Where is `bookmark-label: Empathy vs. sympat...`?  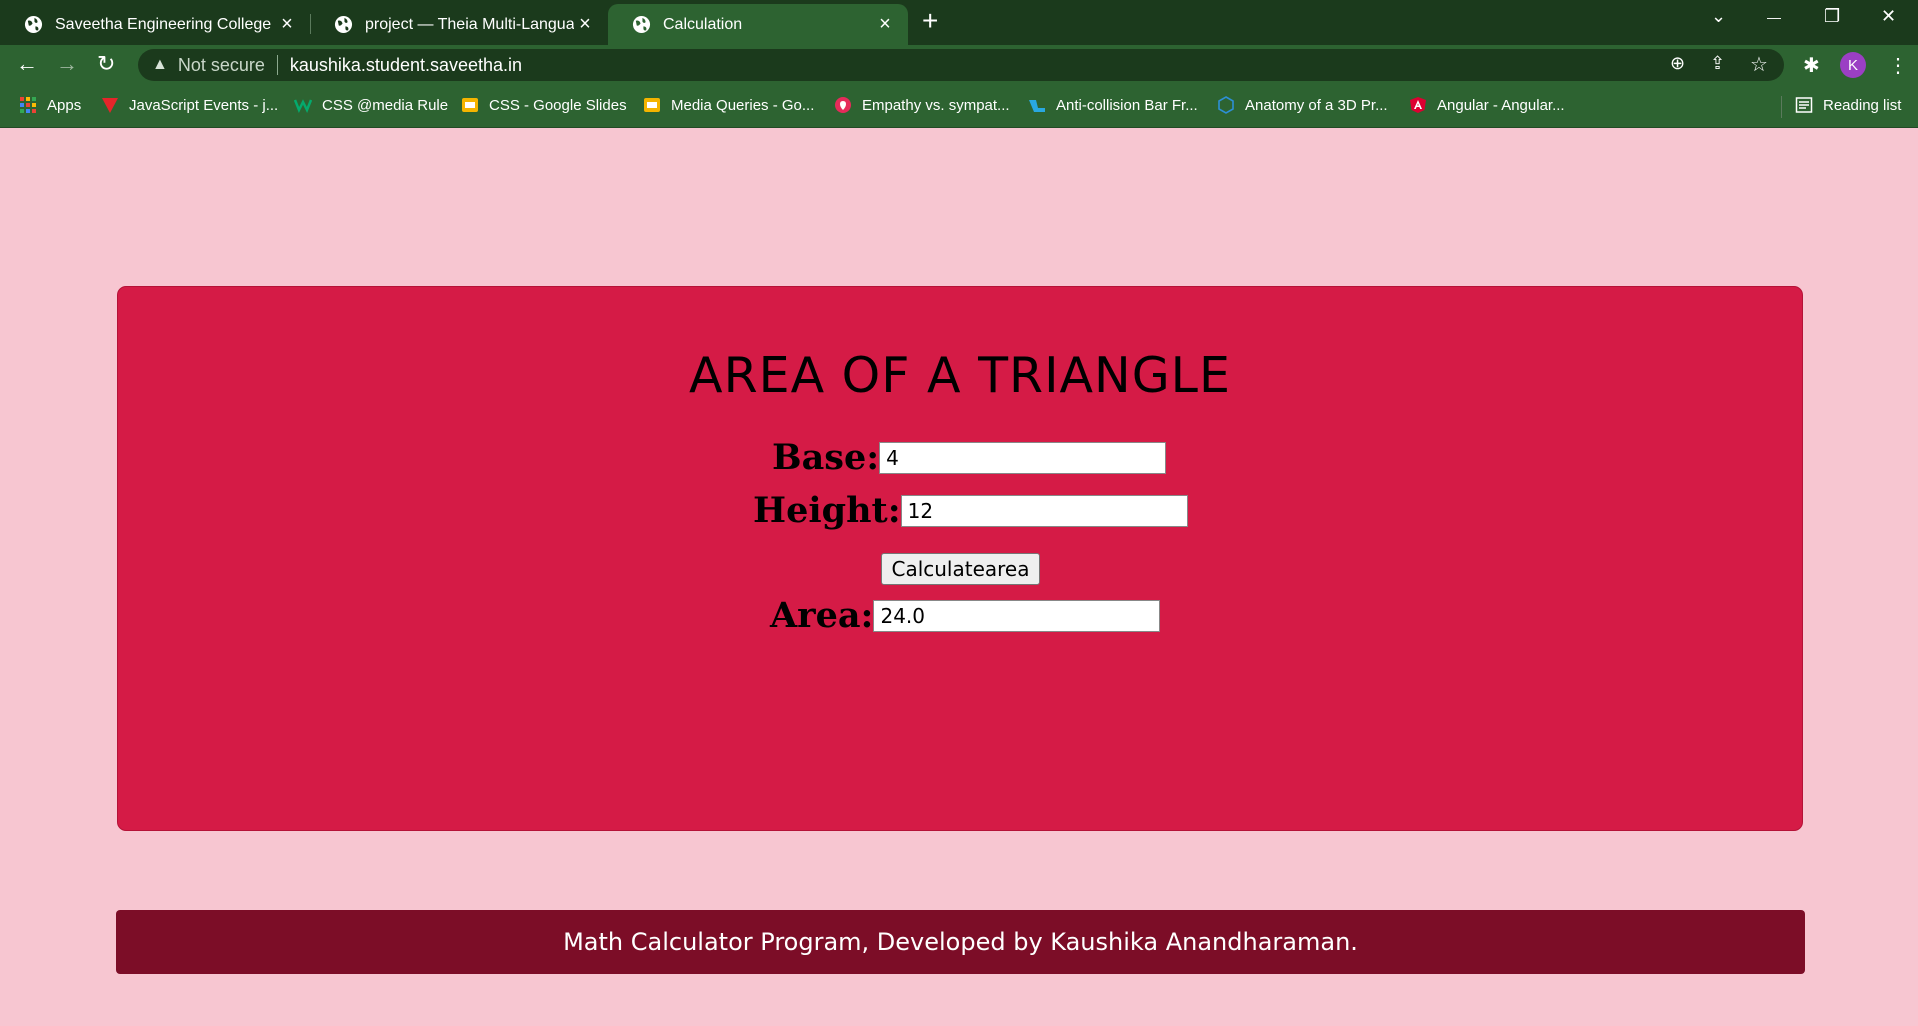 bookmark-label: Empathy vs. sympat... is located at coordinates (936, 105).